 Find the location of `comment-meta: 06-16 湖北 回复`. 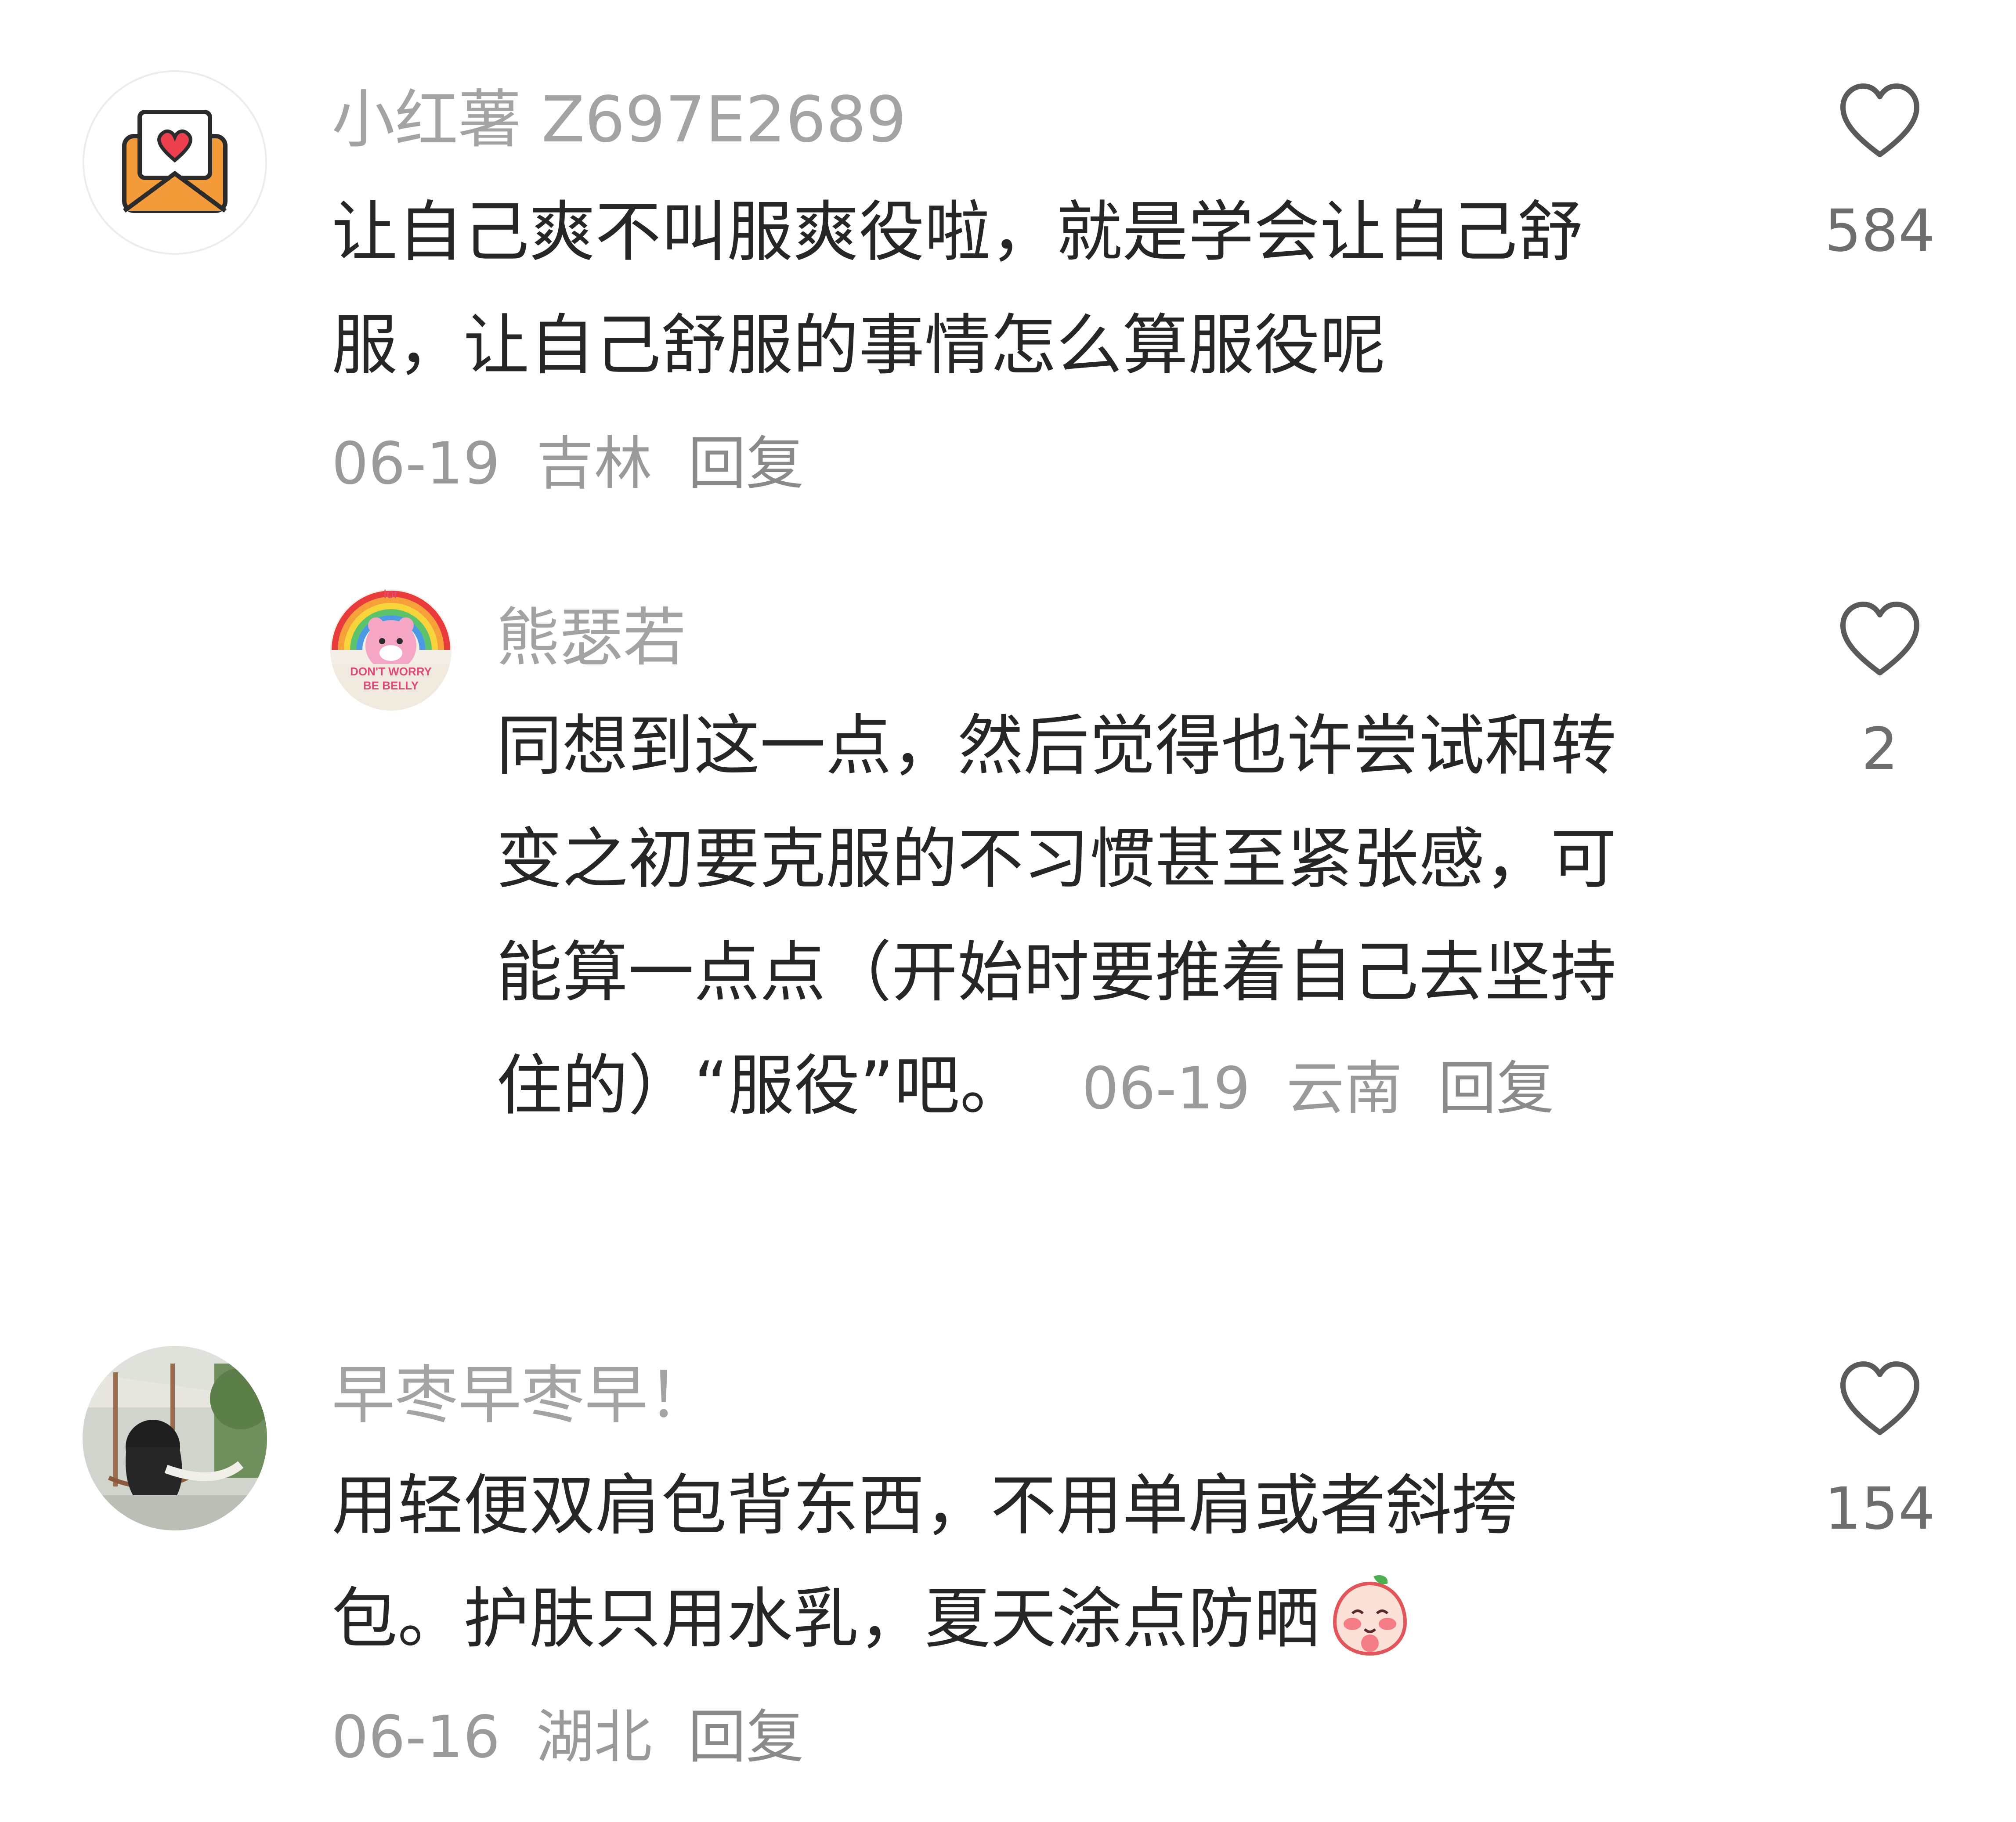

comment-meta: 06-16 湖北 回复 is located at coordinates (568, 1737).